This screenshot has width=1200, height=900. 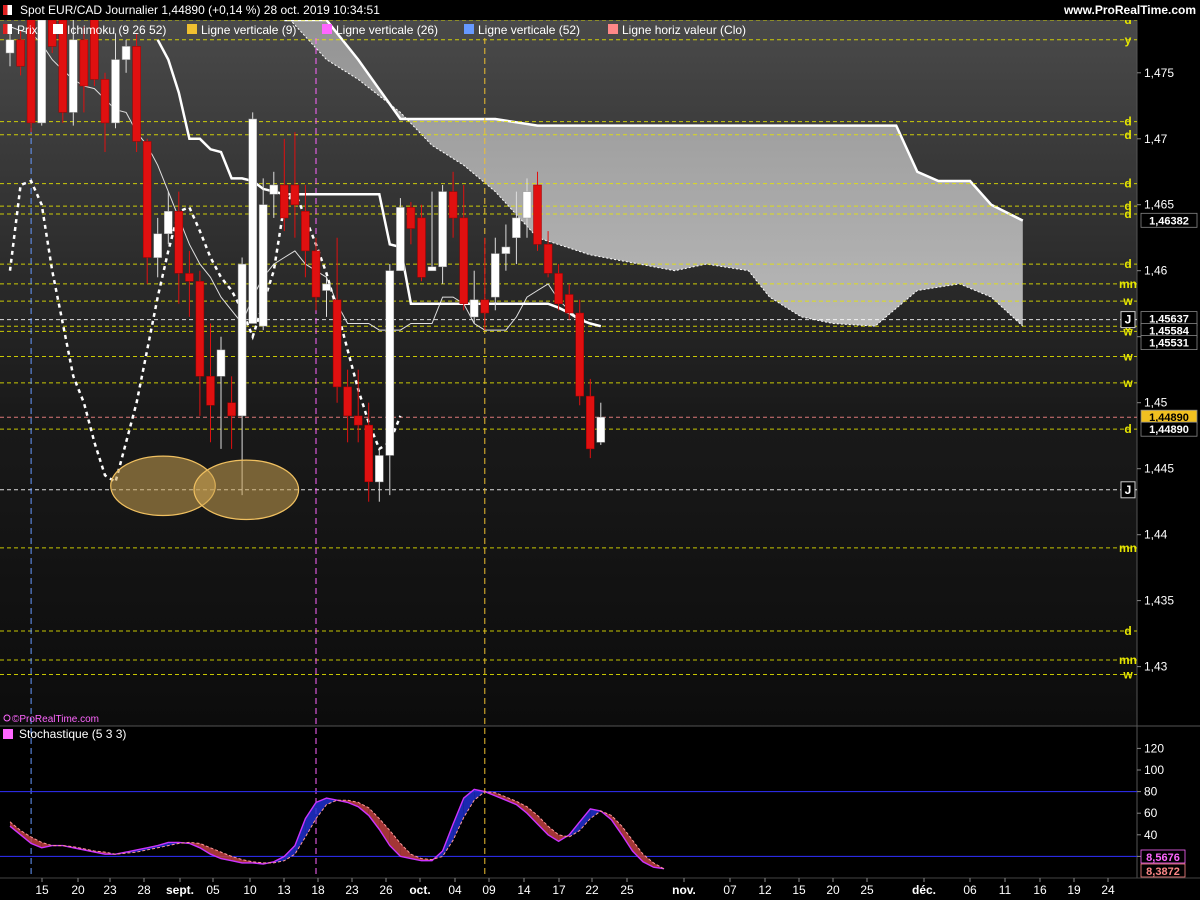 I want to click on price-tick-label: 1,47, so click(x=1156, y=139).